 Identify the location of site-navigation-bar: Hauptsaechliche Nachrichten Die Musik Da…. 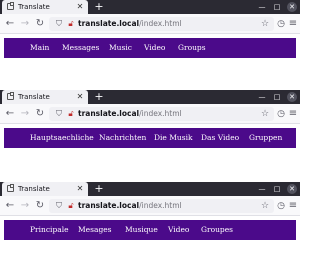
(150, 138).